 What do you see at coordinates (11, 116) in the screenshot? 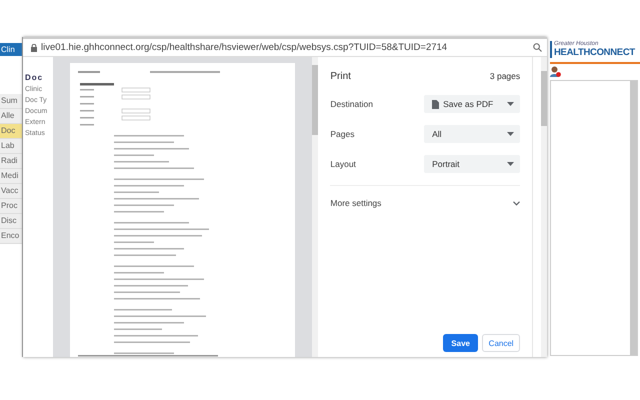
I see `nav-item: Alle` at bounding box center [11, 116].